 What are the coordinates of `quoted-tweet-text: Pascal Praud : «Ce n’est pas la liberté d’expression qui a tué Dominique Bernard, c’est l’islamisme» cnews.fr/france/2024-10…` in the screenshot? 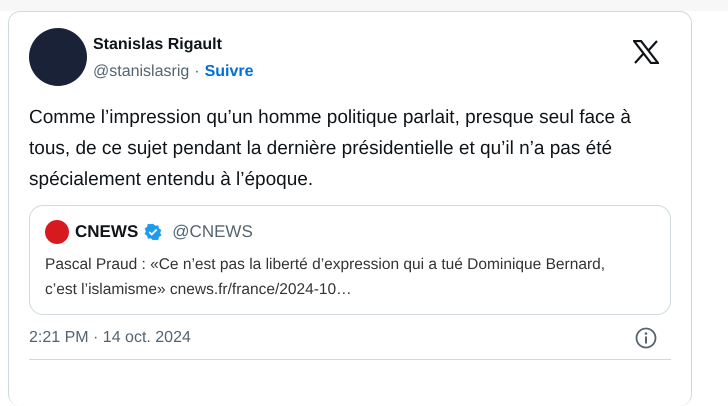 It's located at (325, 277).